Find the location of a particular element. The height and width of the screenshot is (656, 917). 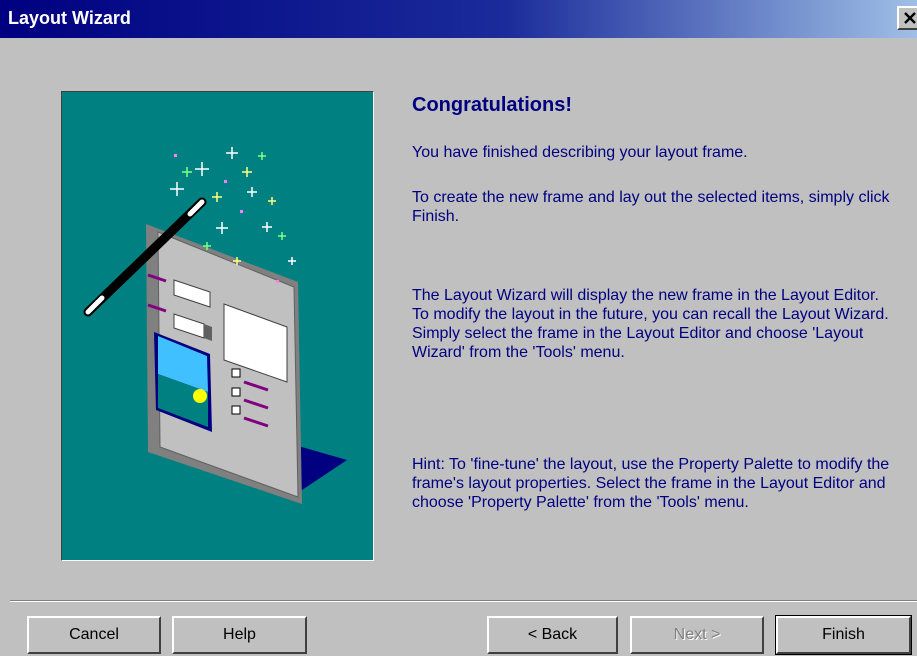

close-icon is located at coordinates (910, 18).